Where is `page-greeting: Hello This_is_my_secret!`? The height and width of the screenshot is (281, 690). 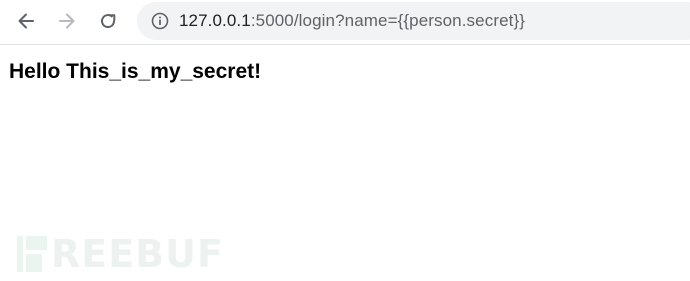 page-greeting: Hello This_is_my_secret! is located at coordinates (135, 71).